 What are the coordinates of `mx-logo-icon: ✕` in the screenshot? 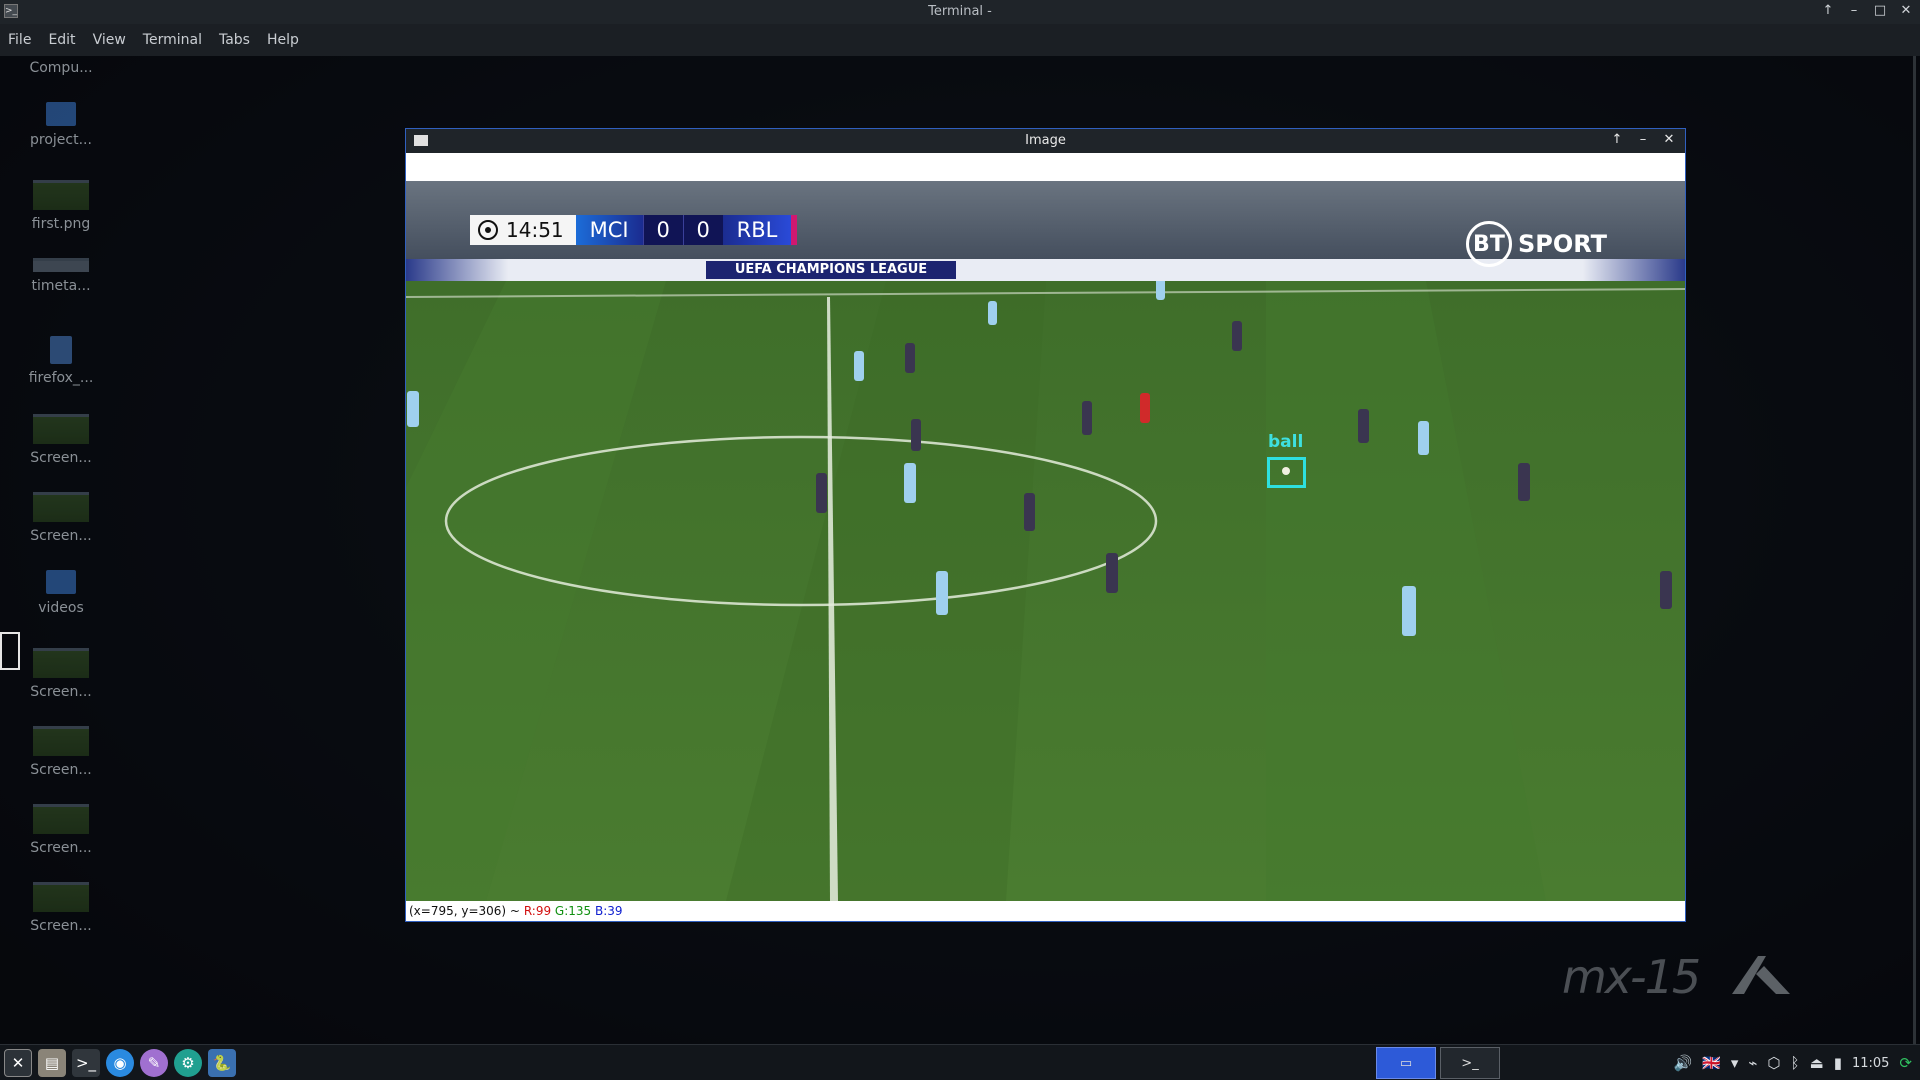 It's located at (18, 1063).